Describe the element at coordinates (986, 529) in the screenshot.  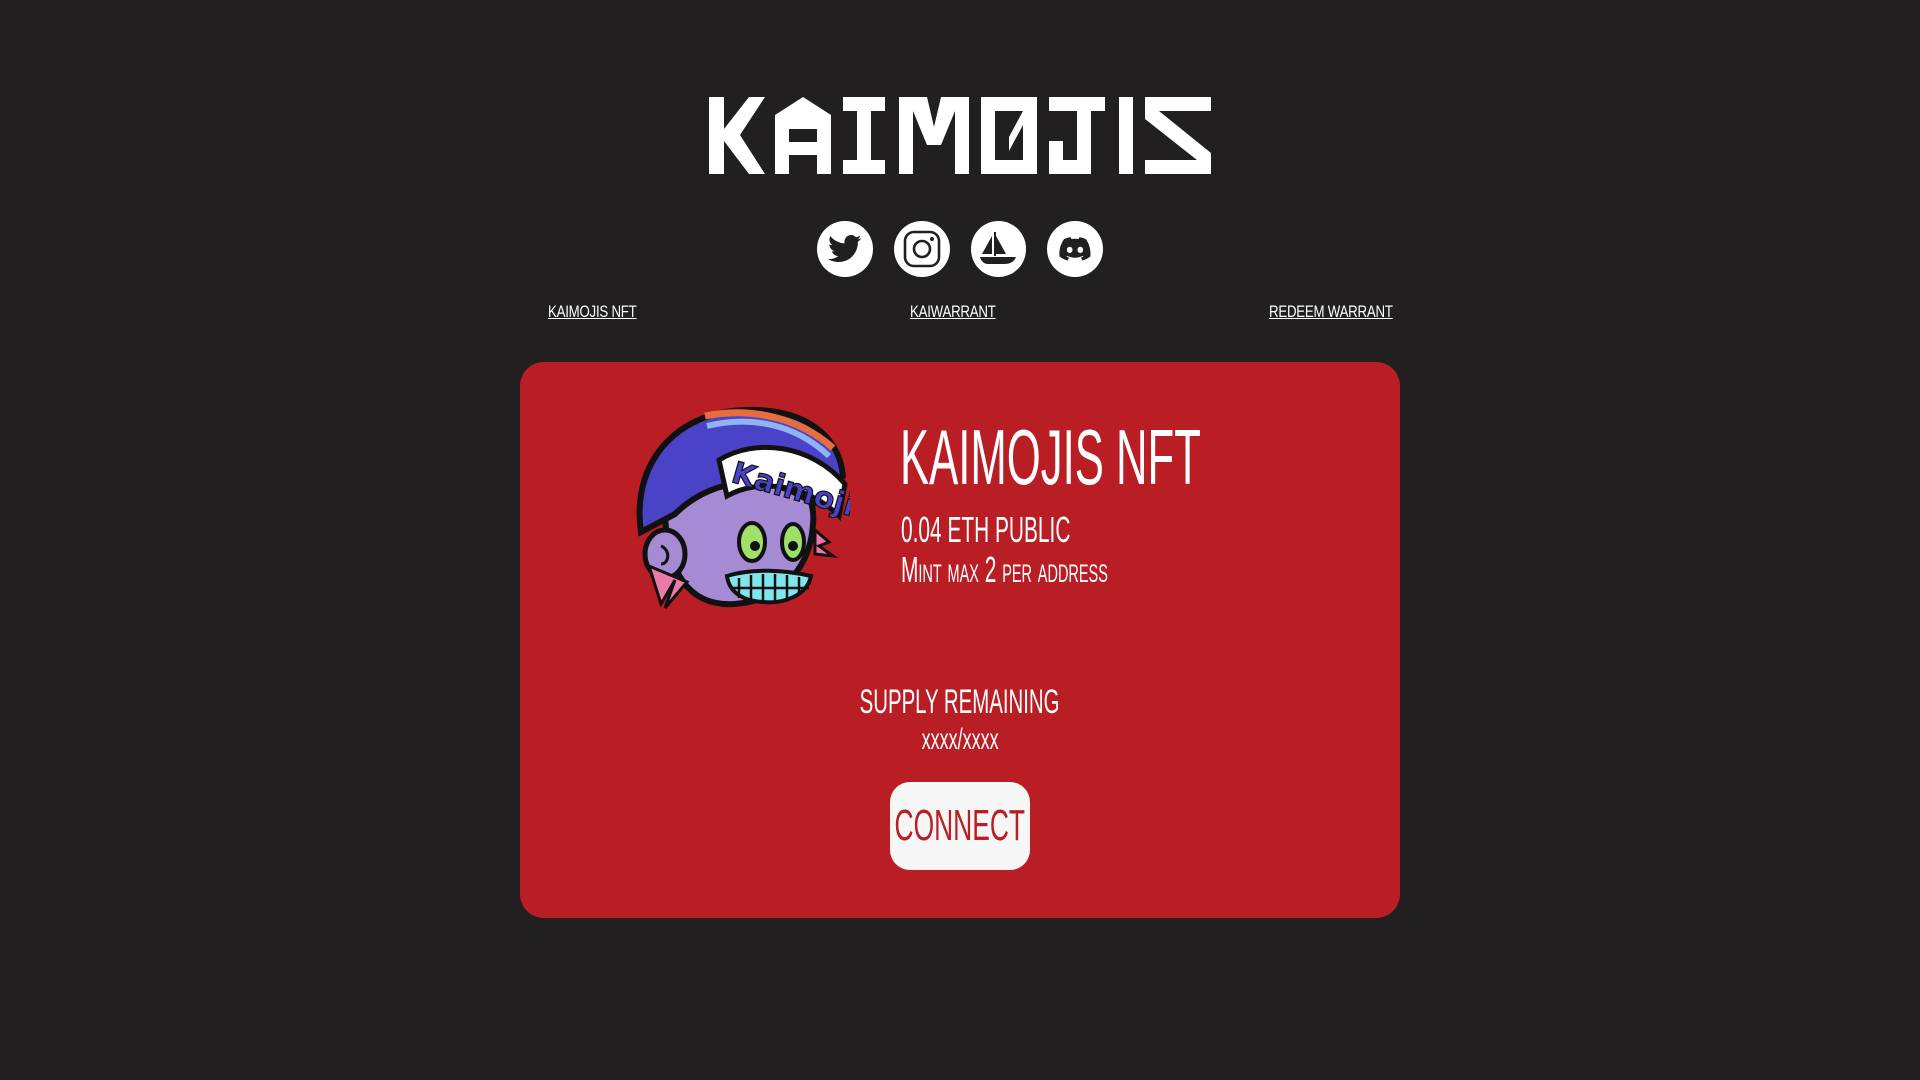
I see `price-line: 0.04 ETH PUBLIC` at that location.